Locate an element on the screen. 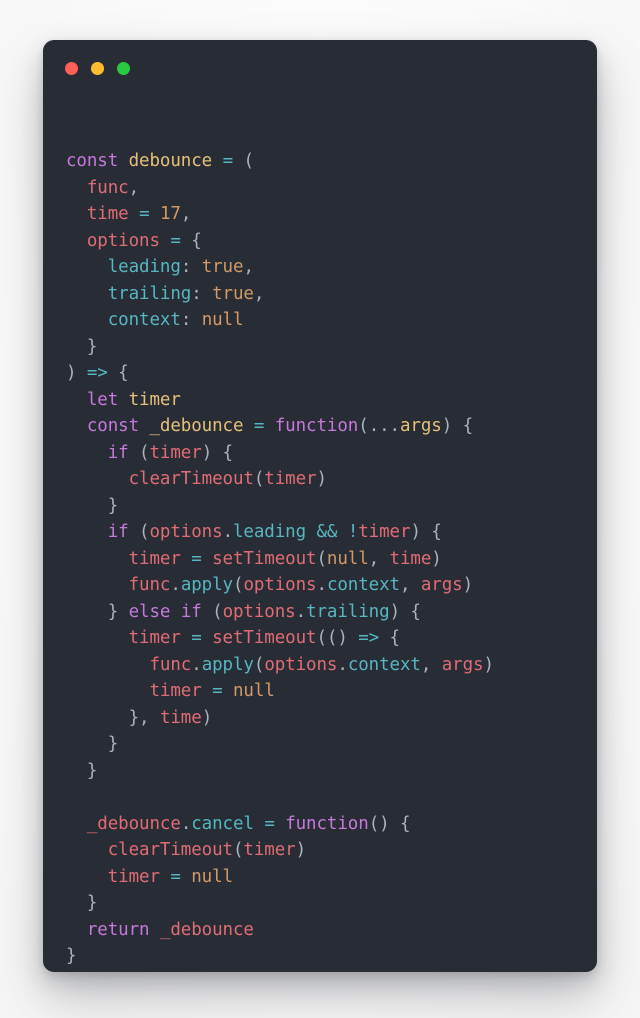 This screenshot has height=1018, width=640. code-token: const is located at coordinates (92, 161).